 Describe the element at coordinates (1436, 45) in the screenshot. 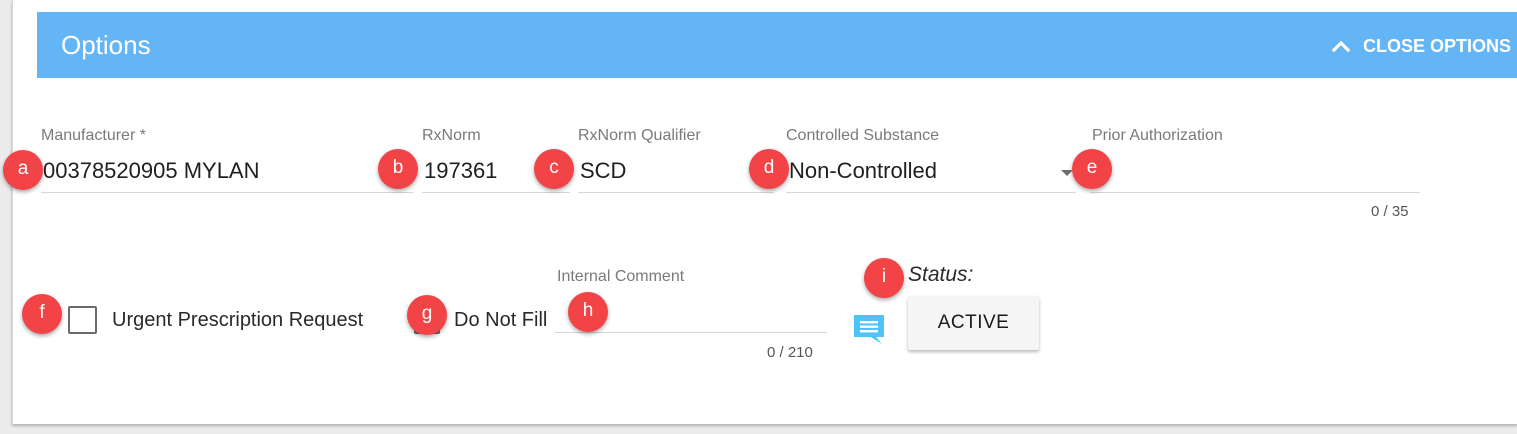

I see `close-options-label: CLOSE OPTIONS` at that location.